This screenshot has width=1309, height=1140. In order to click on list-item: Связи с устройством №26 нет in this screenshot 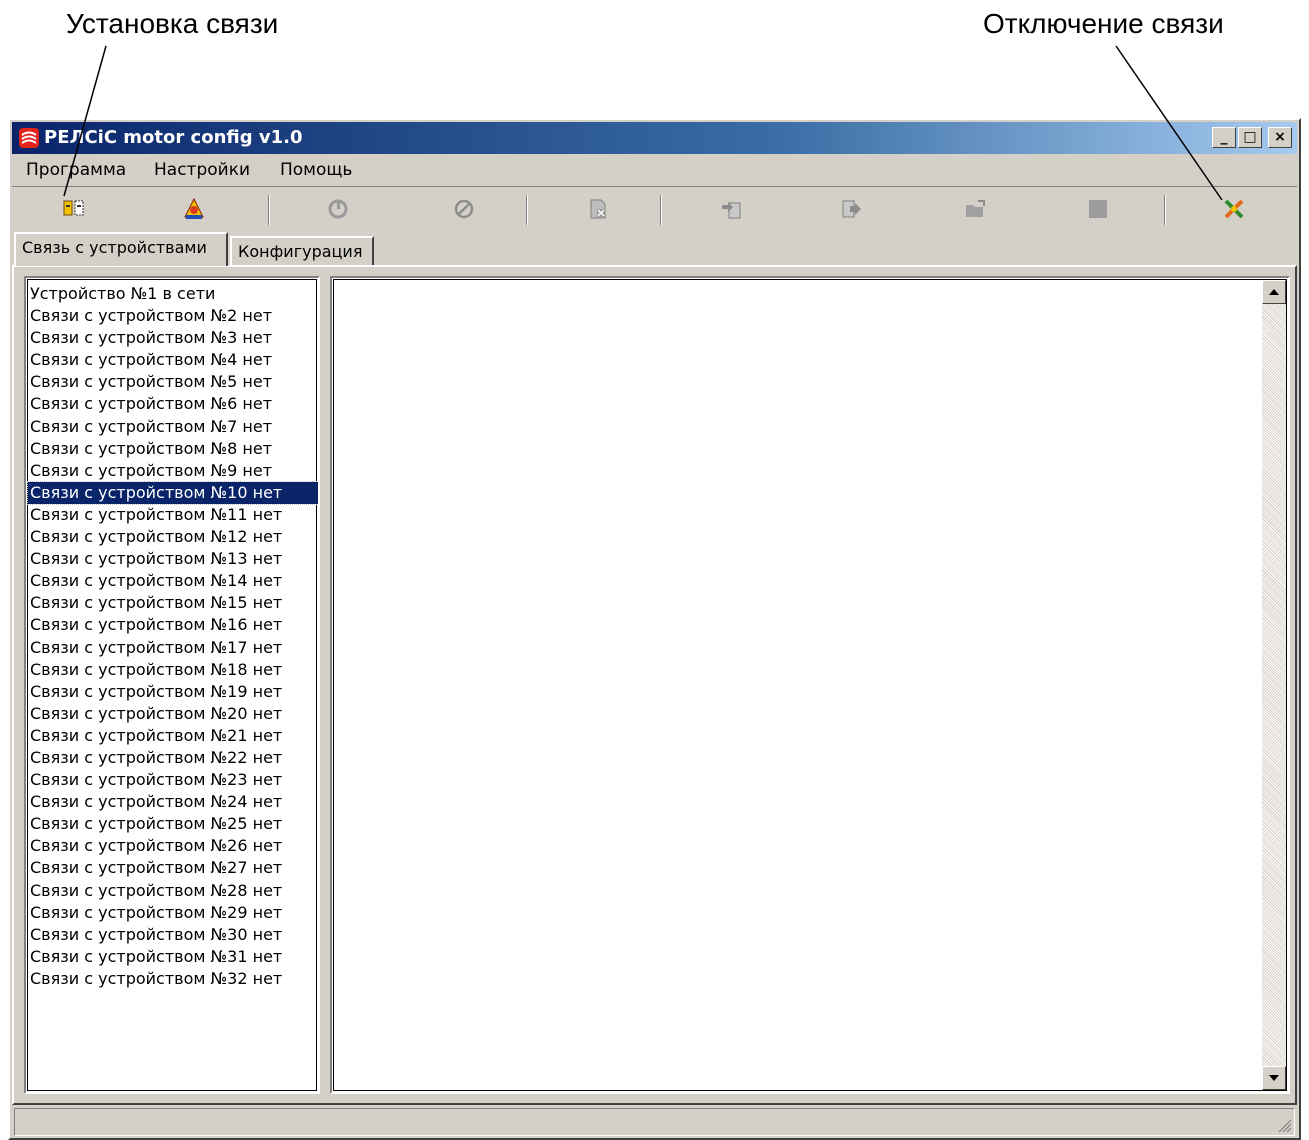, I will do `click(172, 846)`.